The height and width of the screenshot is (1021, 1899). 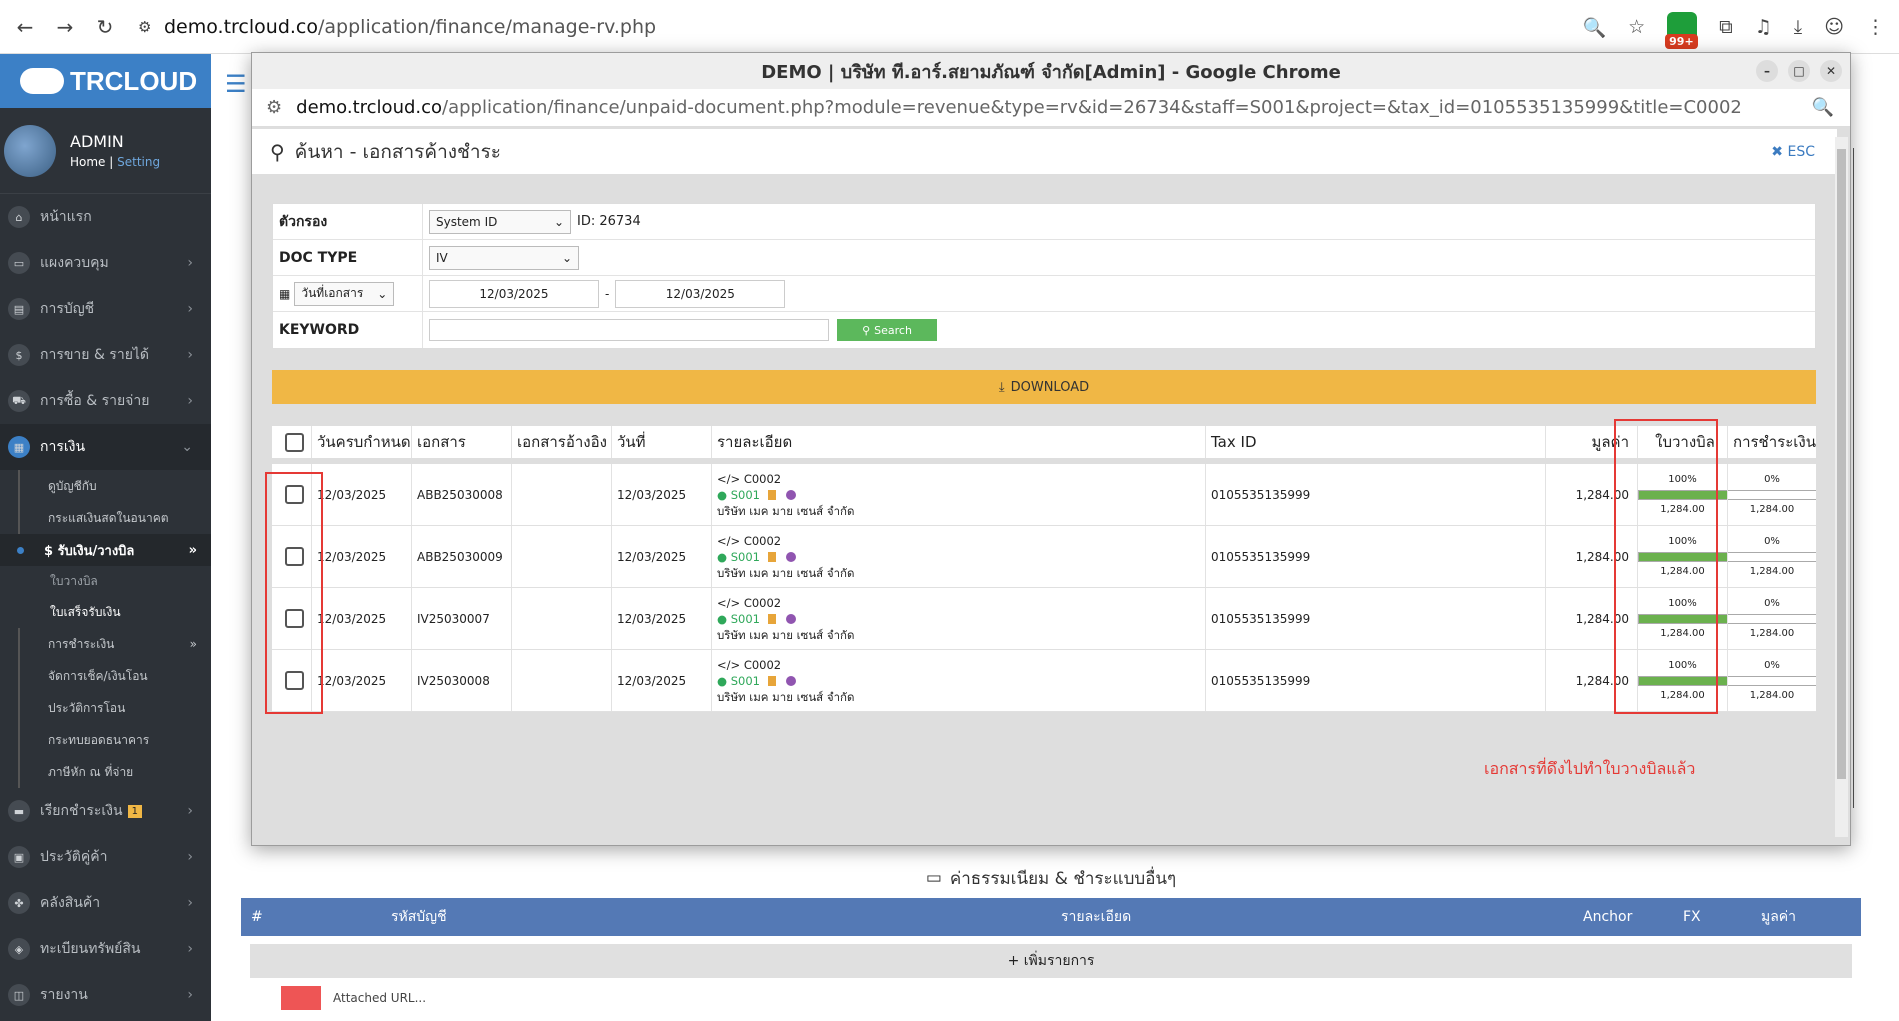 I want to click on doc-number: ABB25030009, so click(x=462, y=556).